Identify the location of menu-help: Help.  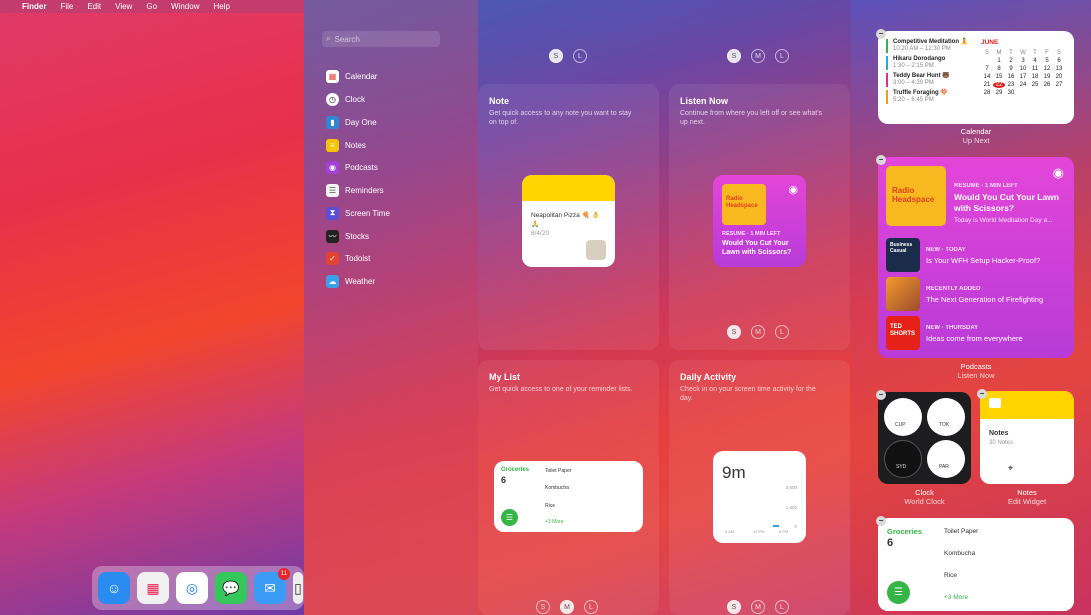
(221, 6).